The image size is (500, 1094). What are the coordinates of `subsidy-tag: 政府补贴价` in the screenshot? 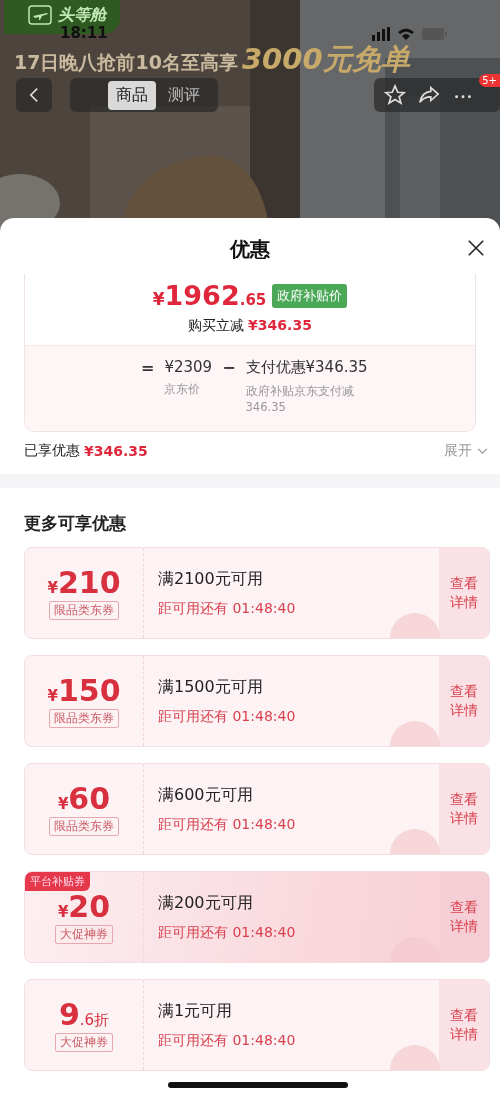 It's located at (310, 295).